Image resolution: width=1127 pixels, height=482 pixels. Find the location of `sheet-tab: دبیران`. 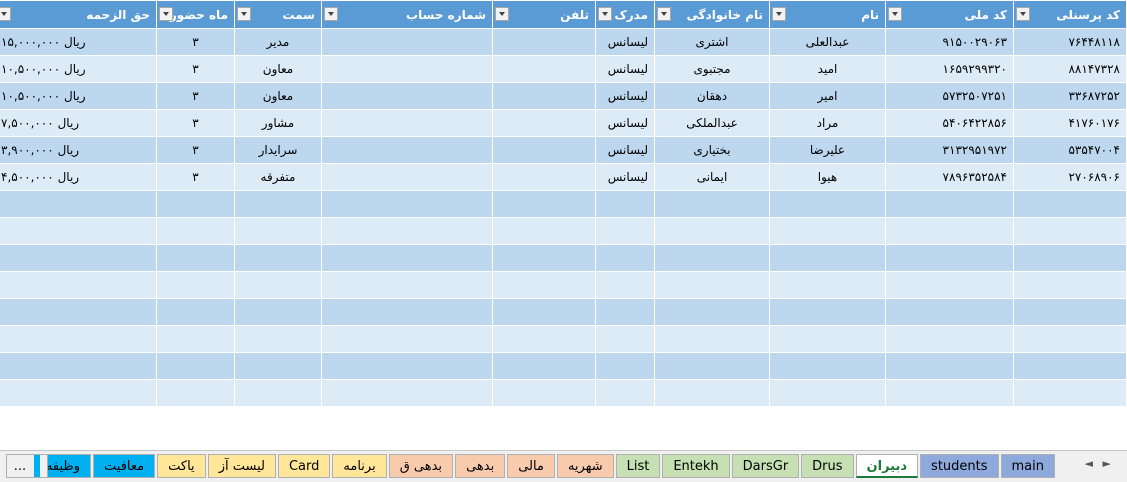

sheet-tab: دبیران is located at coordinates (887, 466).